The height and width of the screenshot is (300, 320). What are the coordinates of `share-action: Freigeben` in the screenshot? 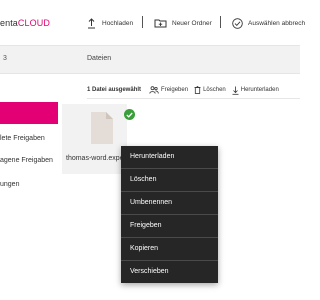 It's located at (168, 90).